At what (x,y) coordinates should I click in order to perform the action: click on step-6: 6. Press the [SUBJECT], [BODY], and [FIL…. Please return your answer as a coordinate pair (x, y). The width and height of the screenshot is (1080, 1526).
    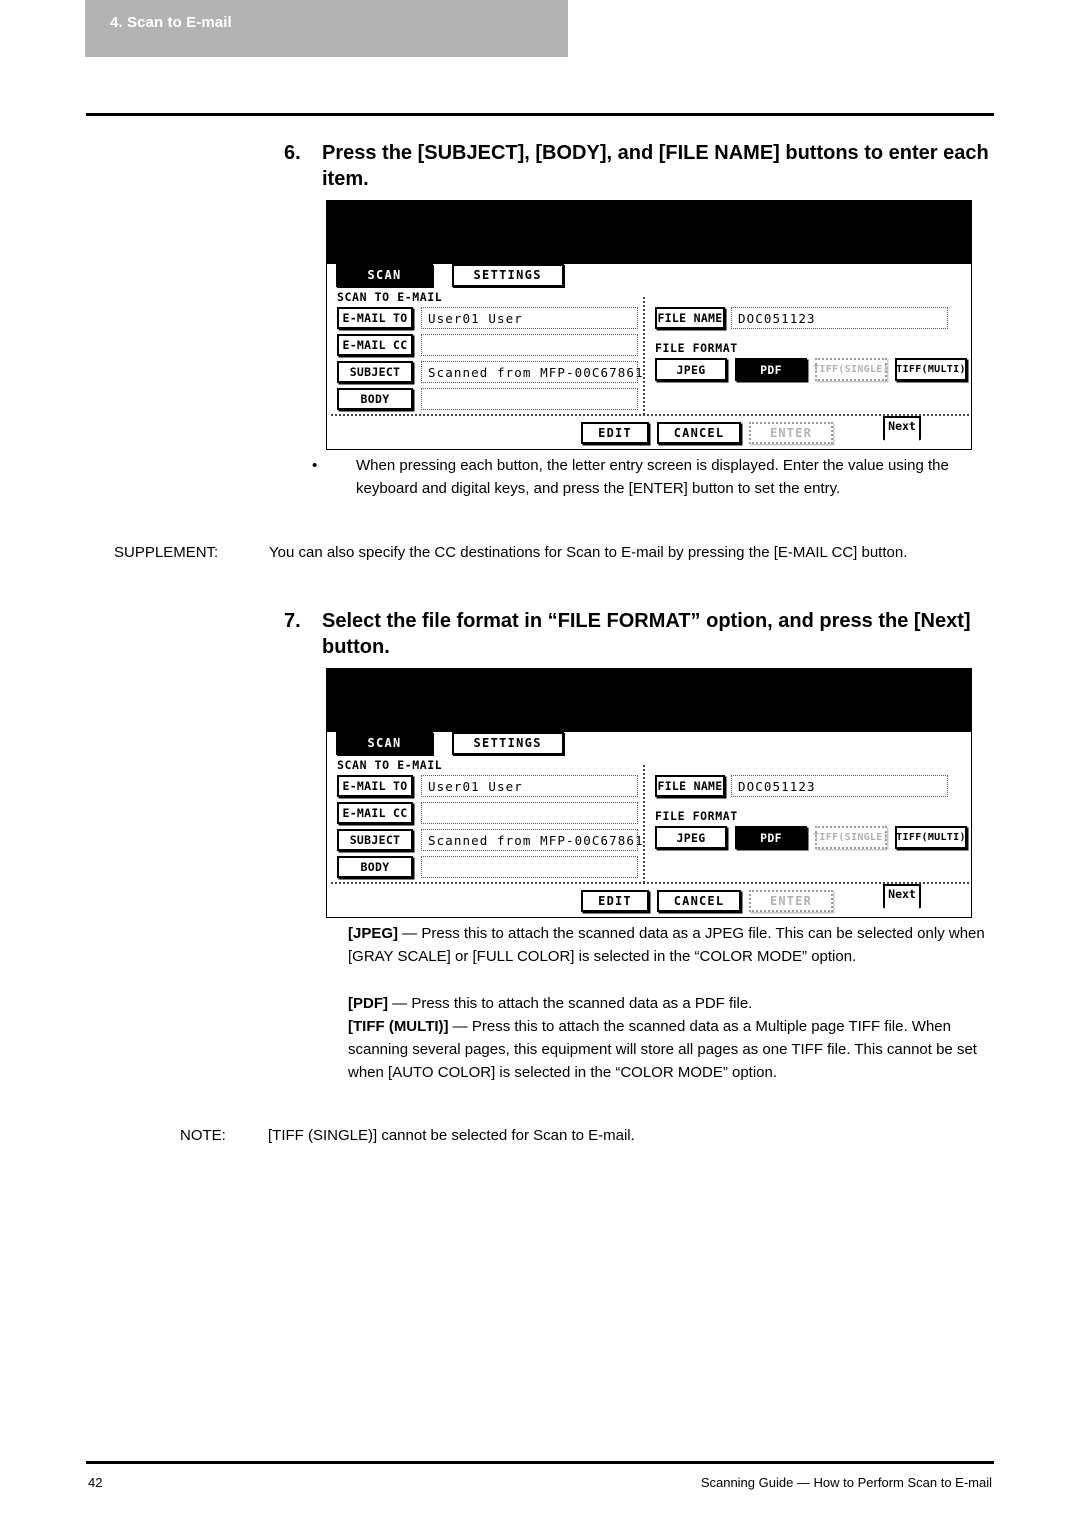
    Looking at the image, I should click on (637, 166).